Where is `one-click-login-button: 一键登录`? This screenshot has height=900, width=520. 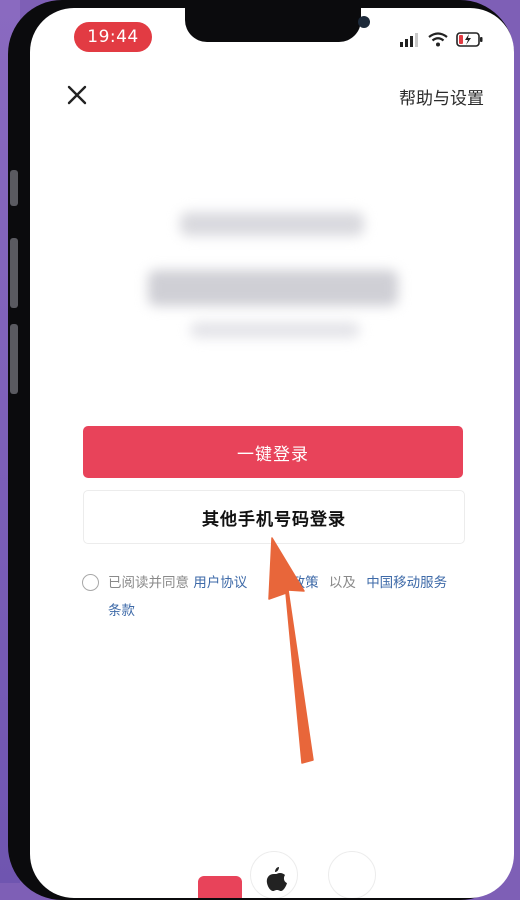 one-click-login-button: 一键登录 is located at coordinates (273, 452).